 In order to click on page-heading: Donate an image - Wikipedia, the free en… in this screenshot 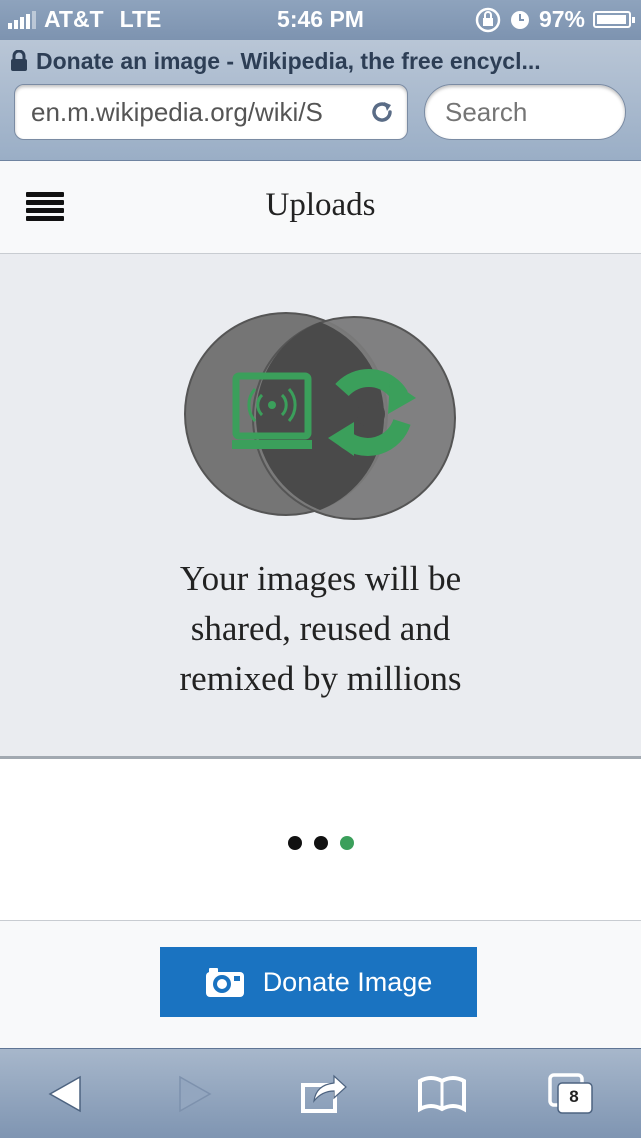, I will do `click(320, 61)`.